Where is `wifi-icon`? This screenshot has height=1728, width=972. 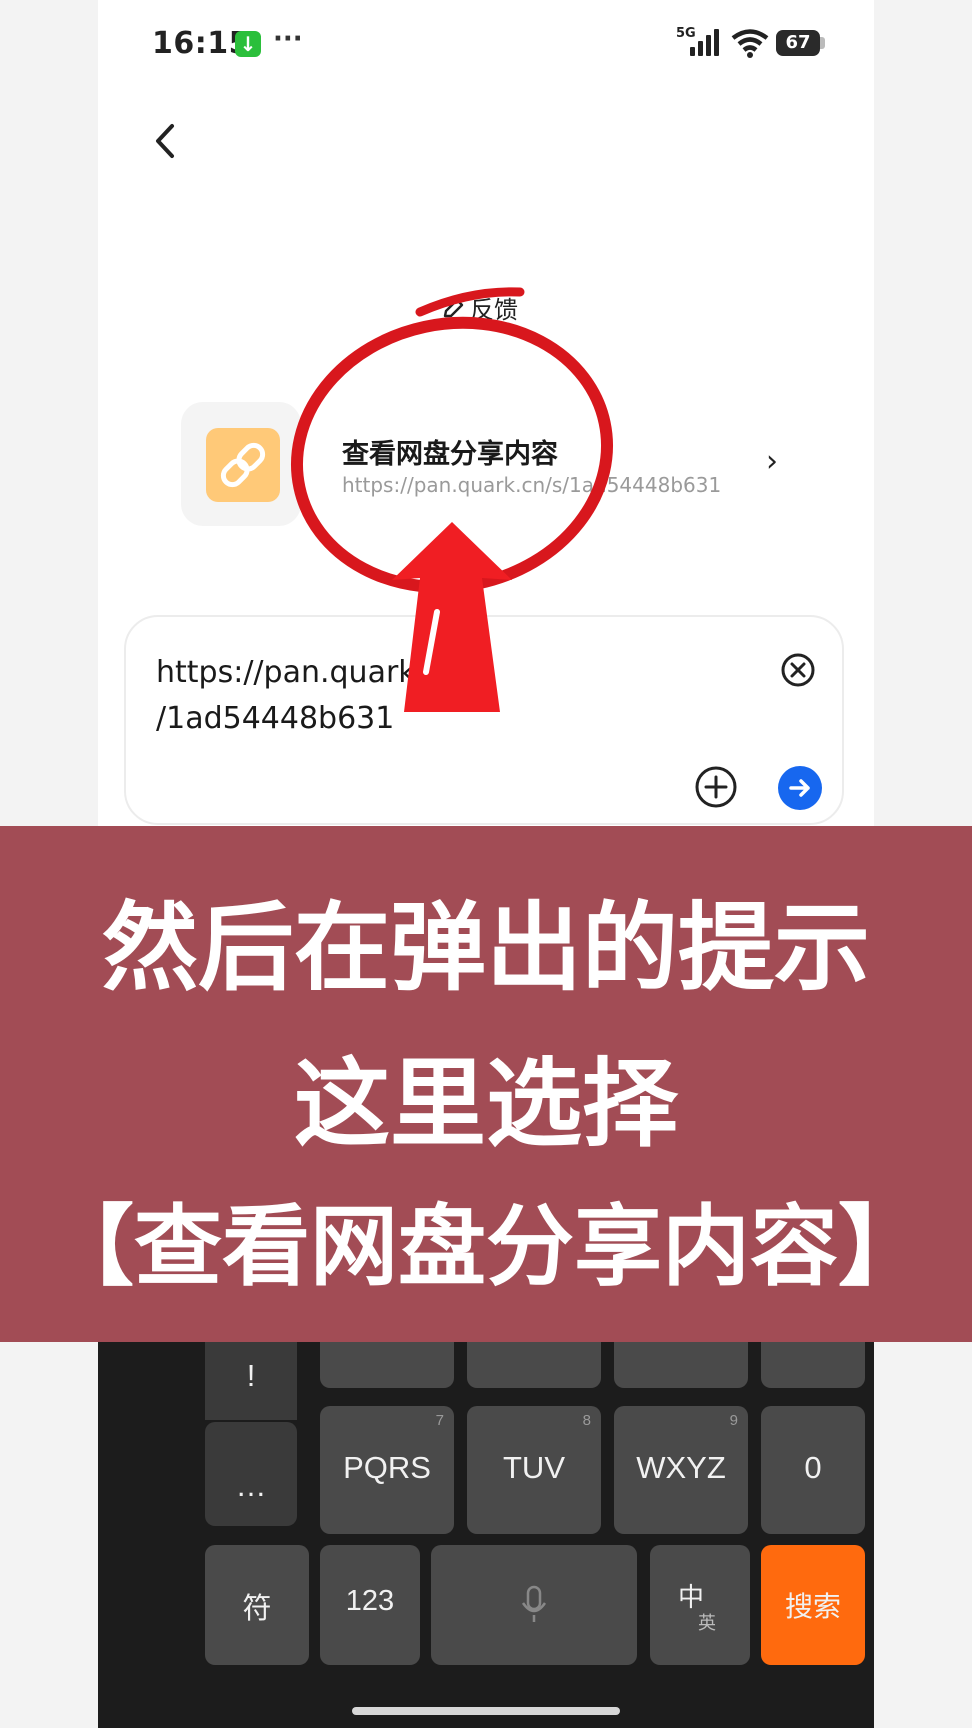
wifi-icon is located at coordinates (750, 43).